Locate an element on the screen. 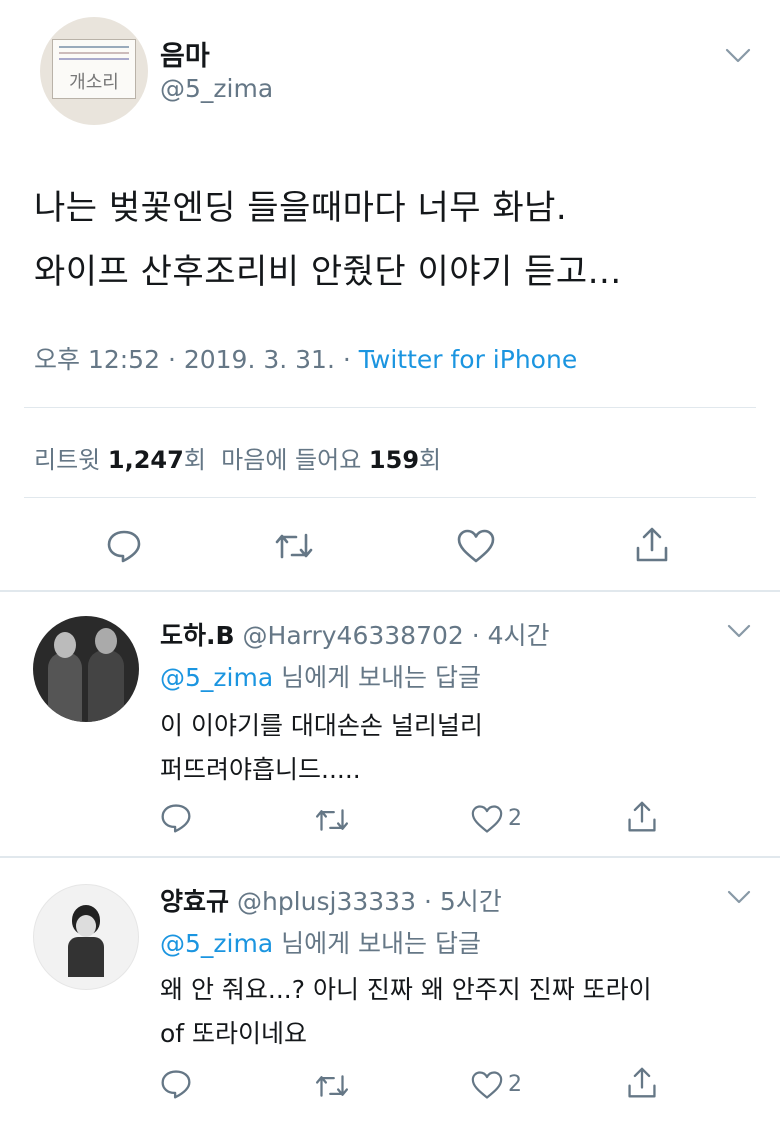 This screenshot has width=780, height=1124. retweet-label: 리트윗 is located at coordinates (67, 460).